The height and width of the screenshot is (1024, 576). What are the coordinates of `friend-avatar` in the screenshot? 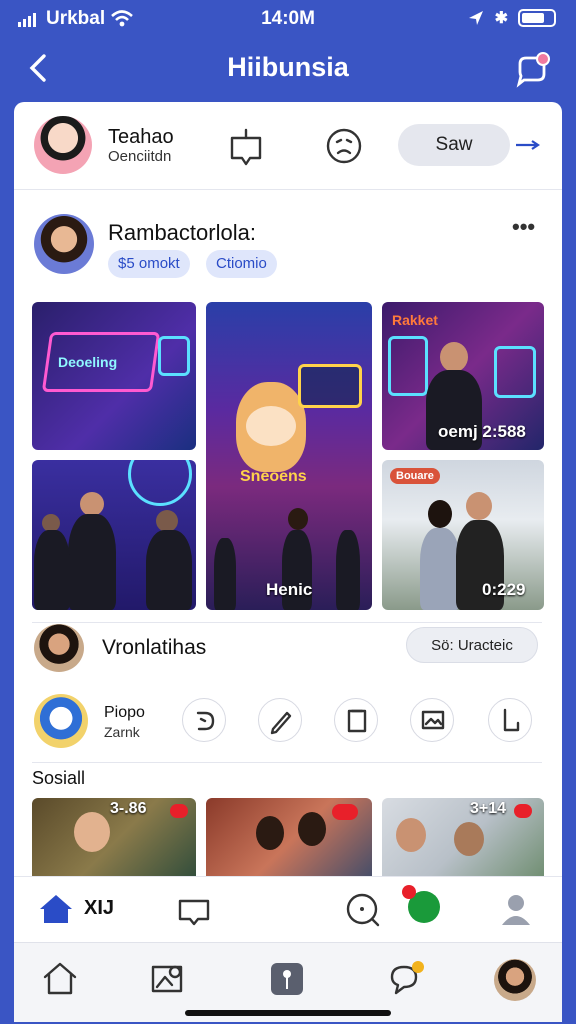 It's located at (59, 648).